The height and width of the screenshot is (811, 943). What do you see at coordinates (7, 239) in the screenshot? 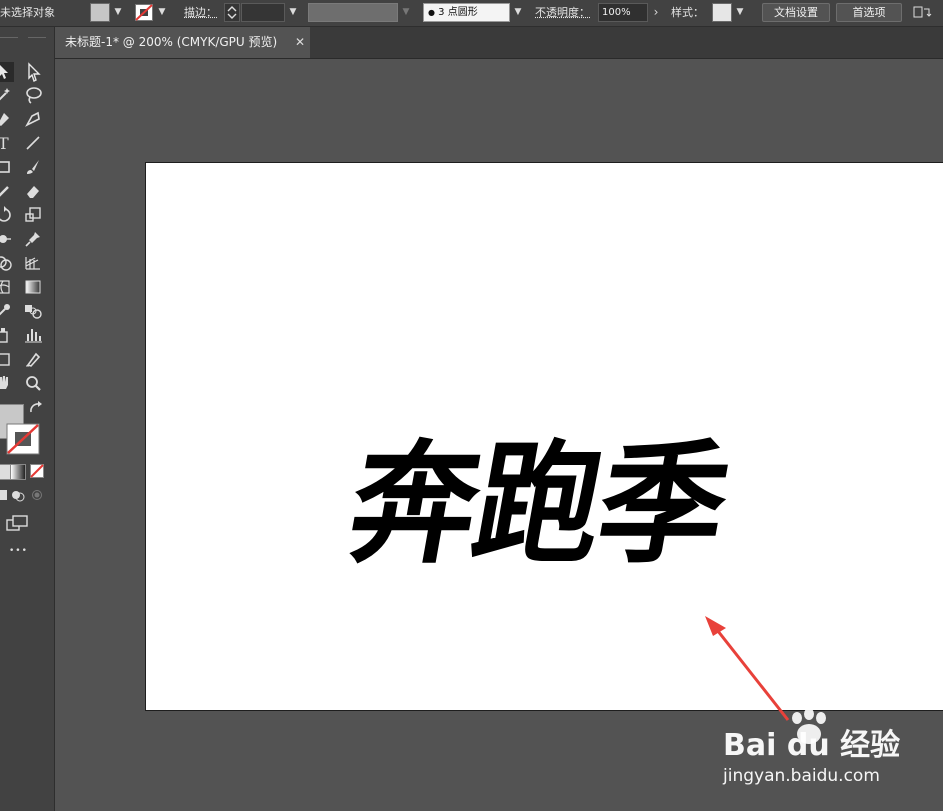
I see `width-tool-icon` at bounding box center [7, 239].